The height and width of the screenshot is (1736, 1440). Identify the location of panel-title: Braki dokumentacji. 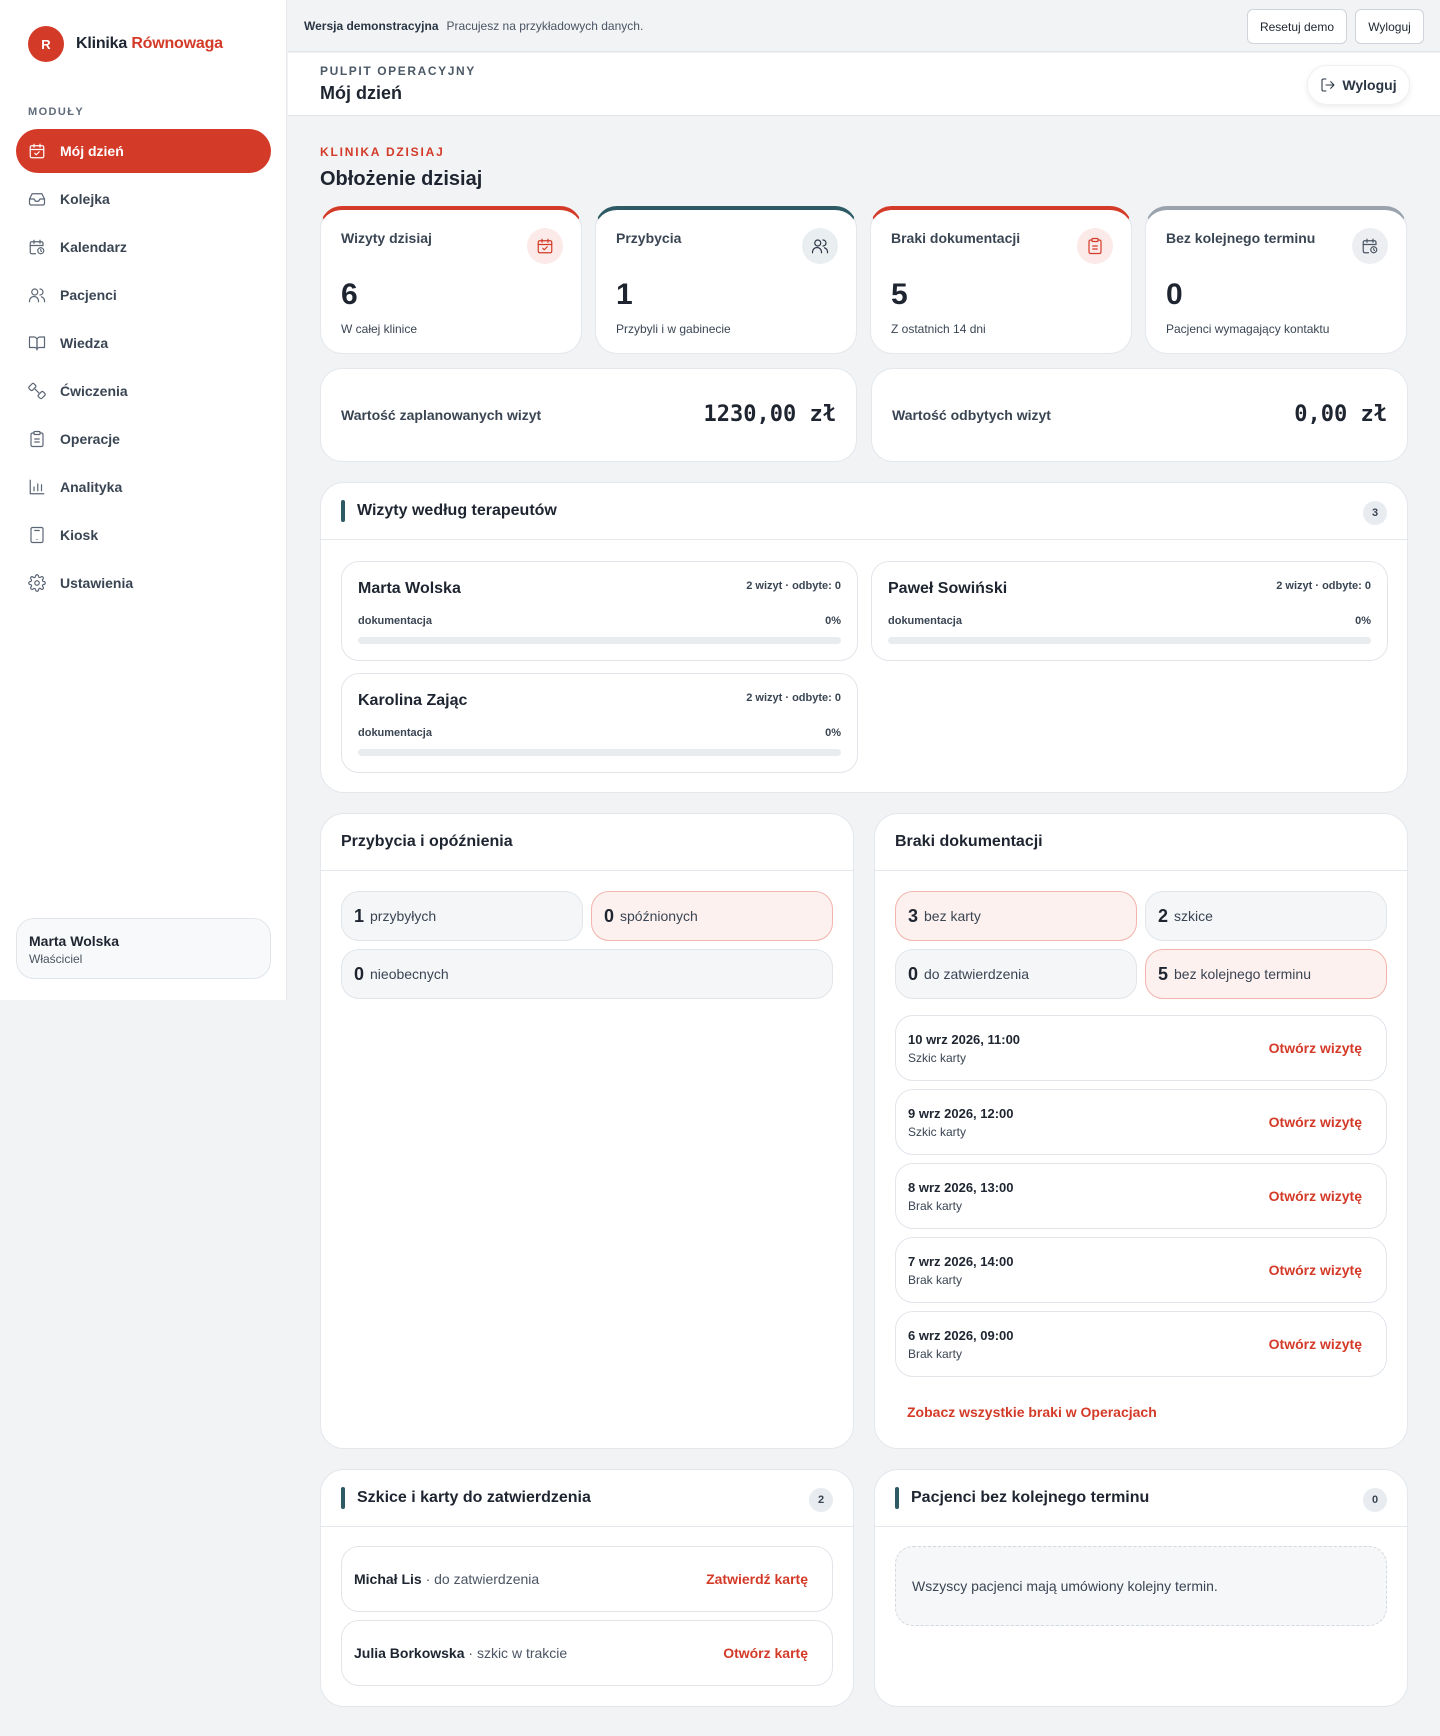
(969, 841).